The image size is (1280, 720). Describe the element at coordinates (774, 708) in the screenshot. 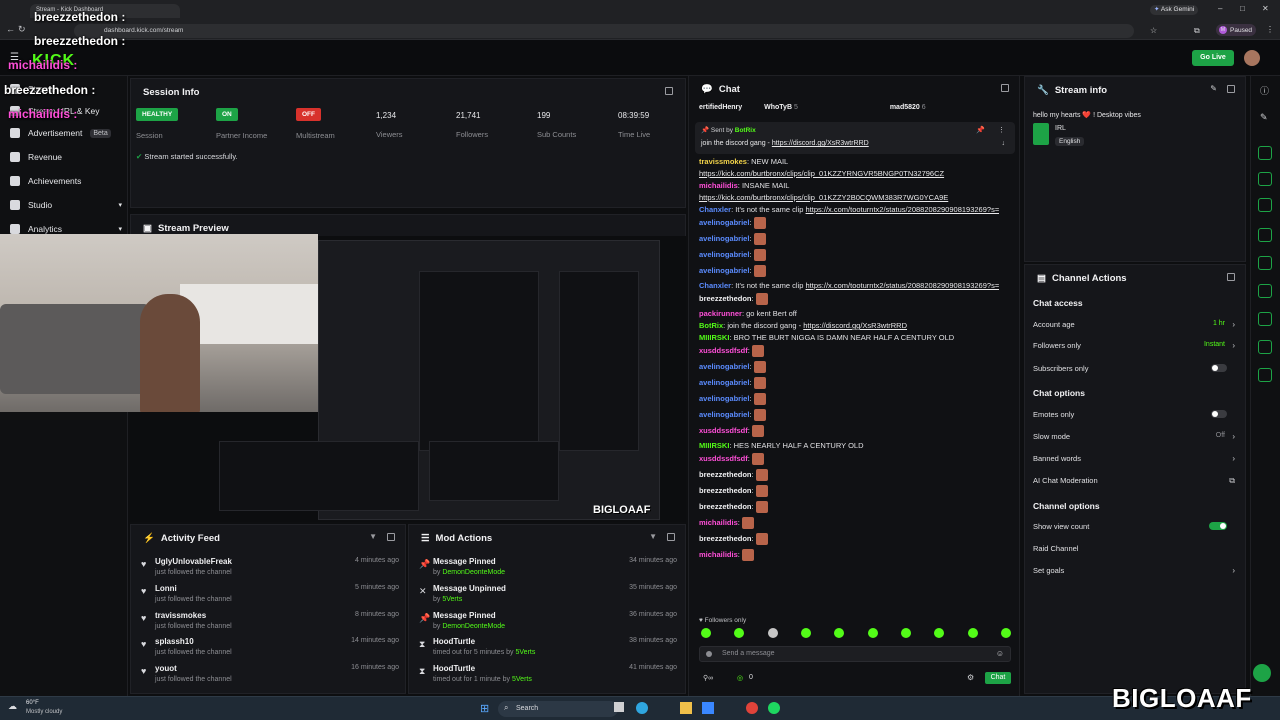

I see `spotify-icon` at that location.